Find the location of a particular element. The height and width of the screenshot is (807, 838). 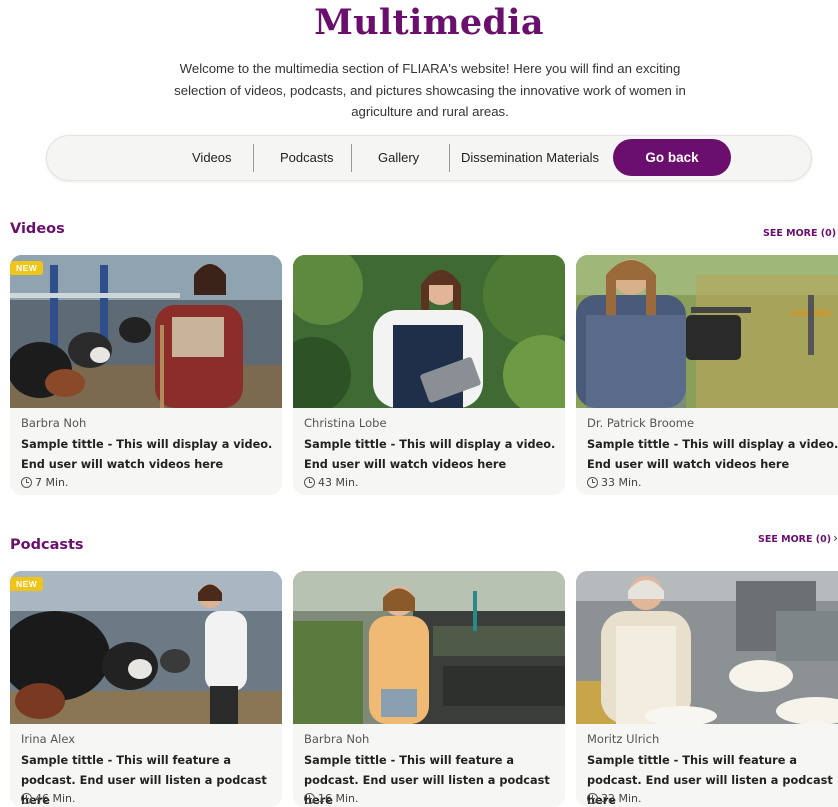

videos-see-more-link: SEE MORE (0)› is located at coordinates (800, 232).